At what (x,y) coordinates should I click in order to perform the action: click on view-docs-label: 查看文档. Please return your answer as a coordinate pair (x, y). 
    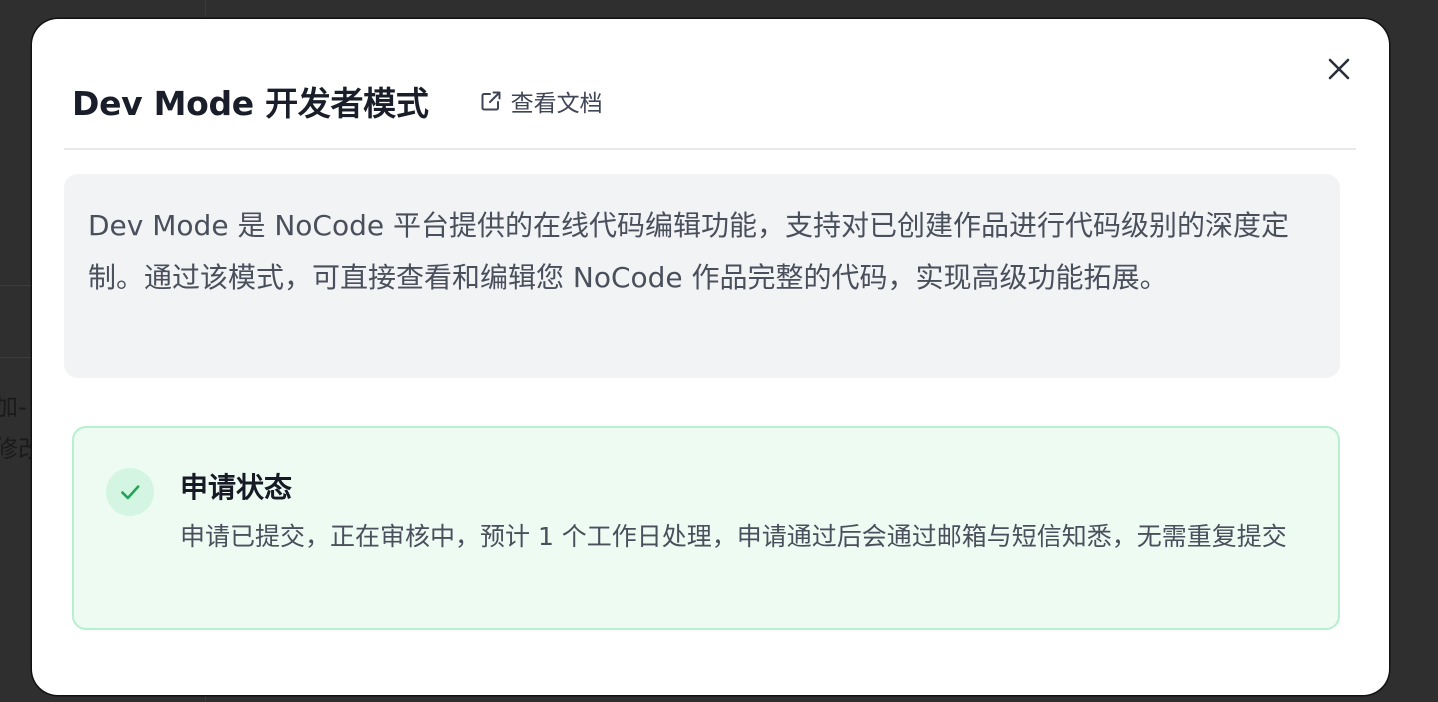
    Looking at the image, I should click on (556, 104).